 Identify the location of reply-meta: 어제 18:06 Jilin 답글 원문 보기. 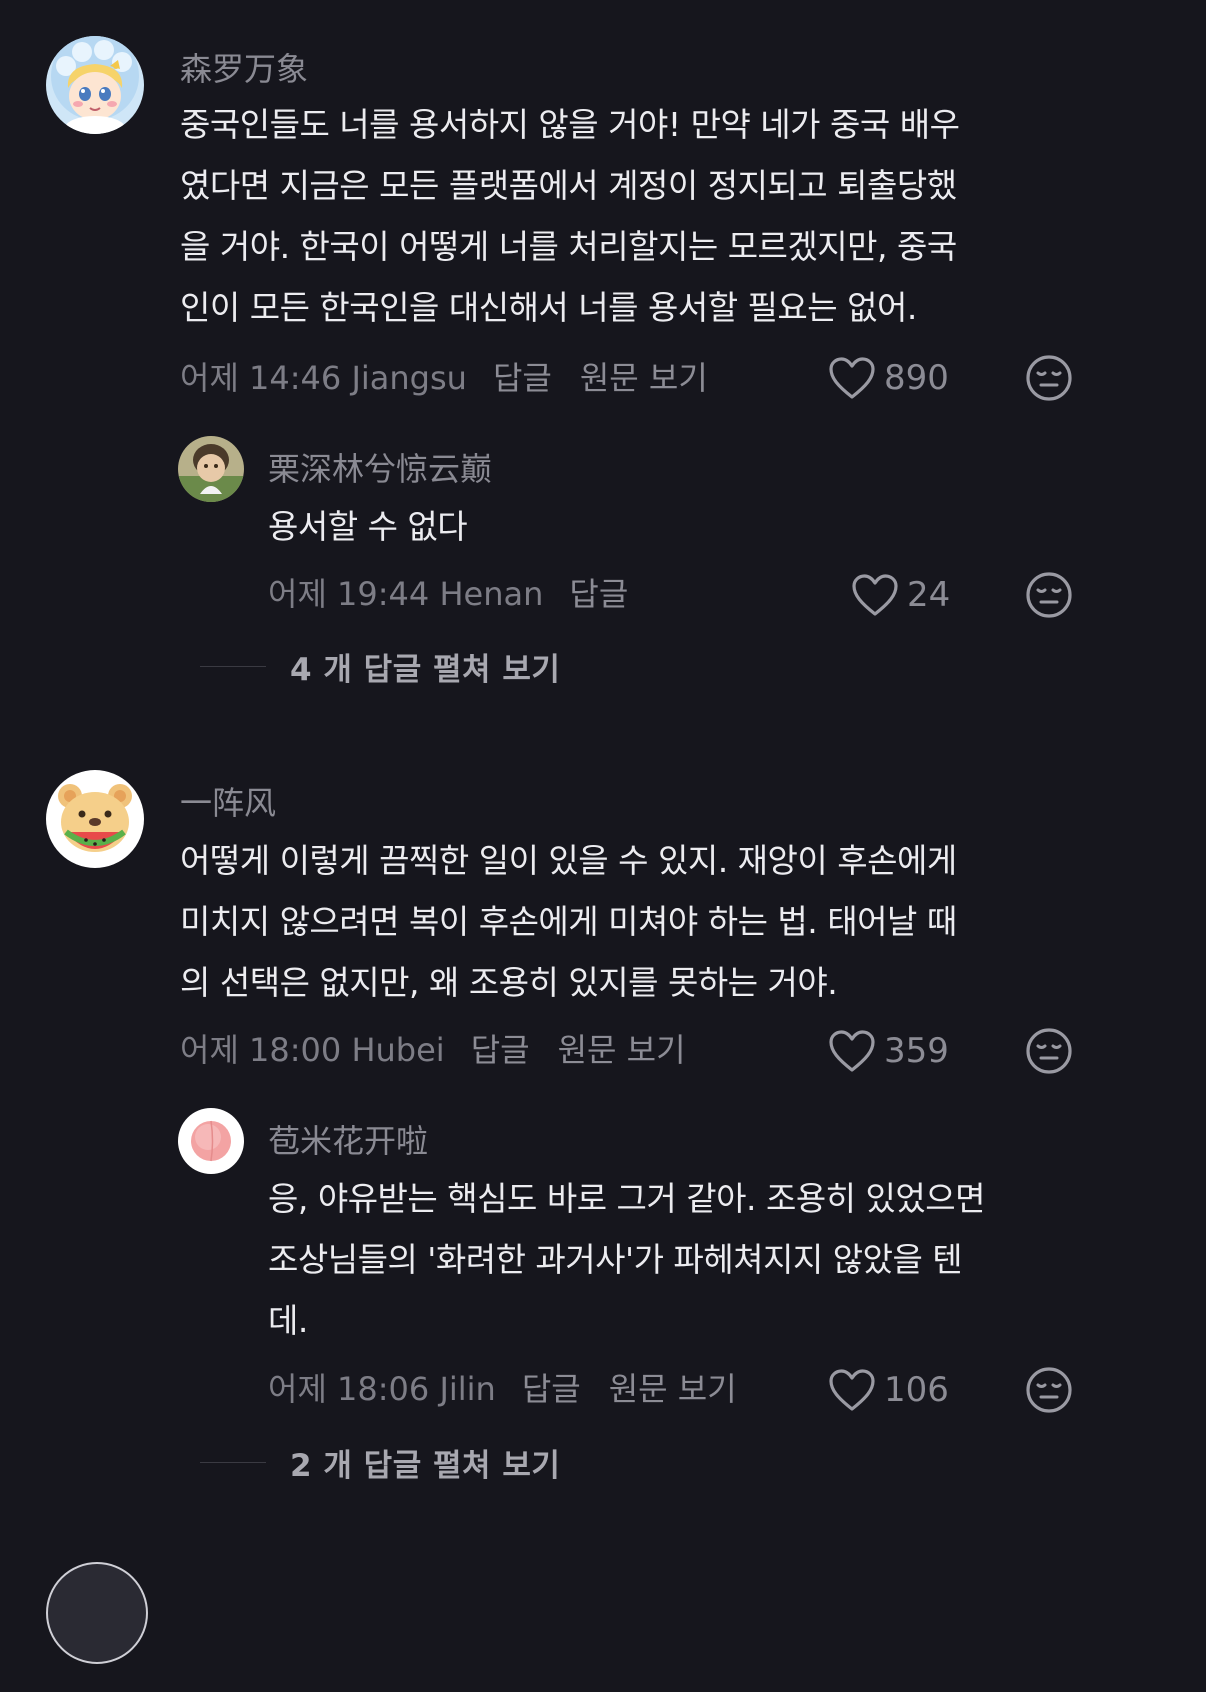
(502, 1387).